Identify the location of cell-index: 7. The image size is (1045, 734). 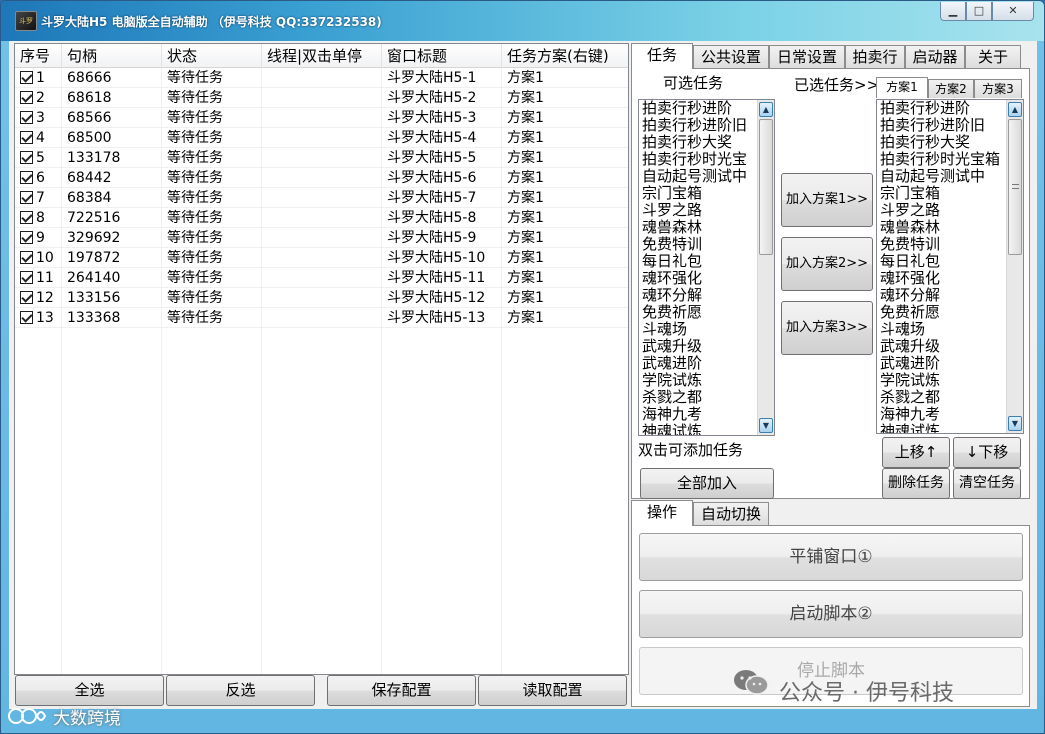
(38, 198).